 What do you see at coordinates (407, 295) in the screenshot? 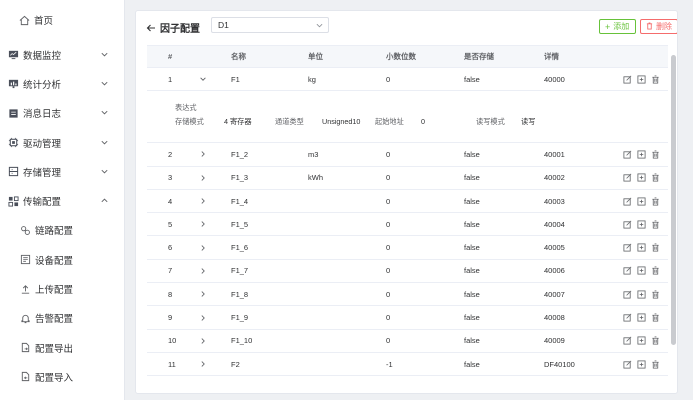
I see `table-row: 8 F1_8 0 false 40007` at bounding box center [407, 295].